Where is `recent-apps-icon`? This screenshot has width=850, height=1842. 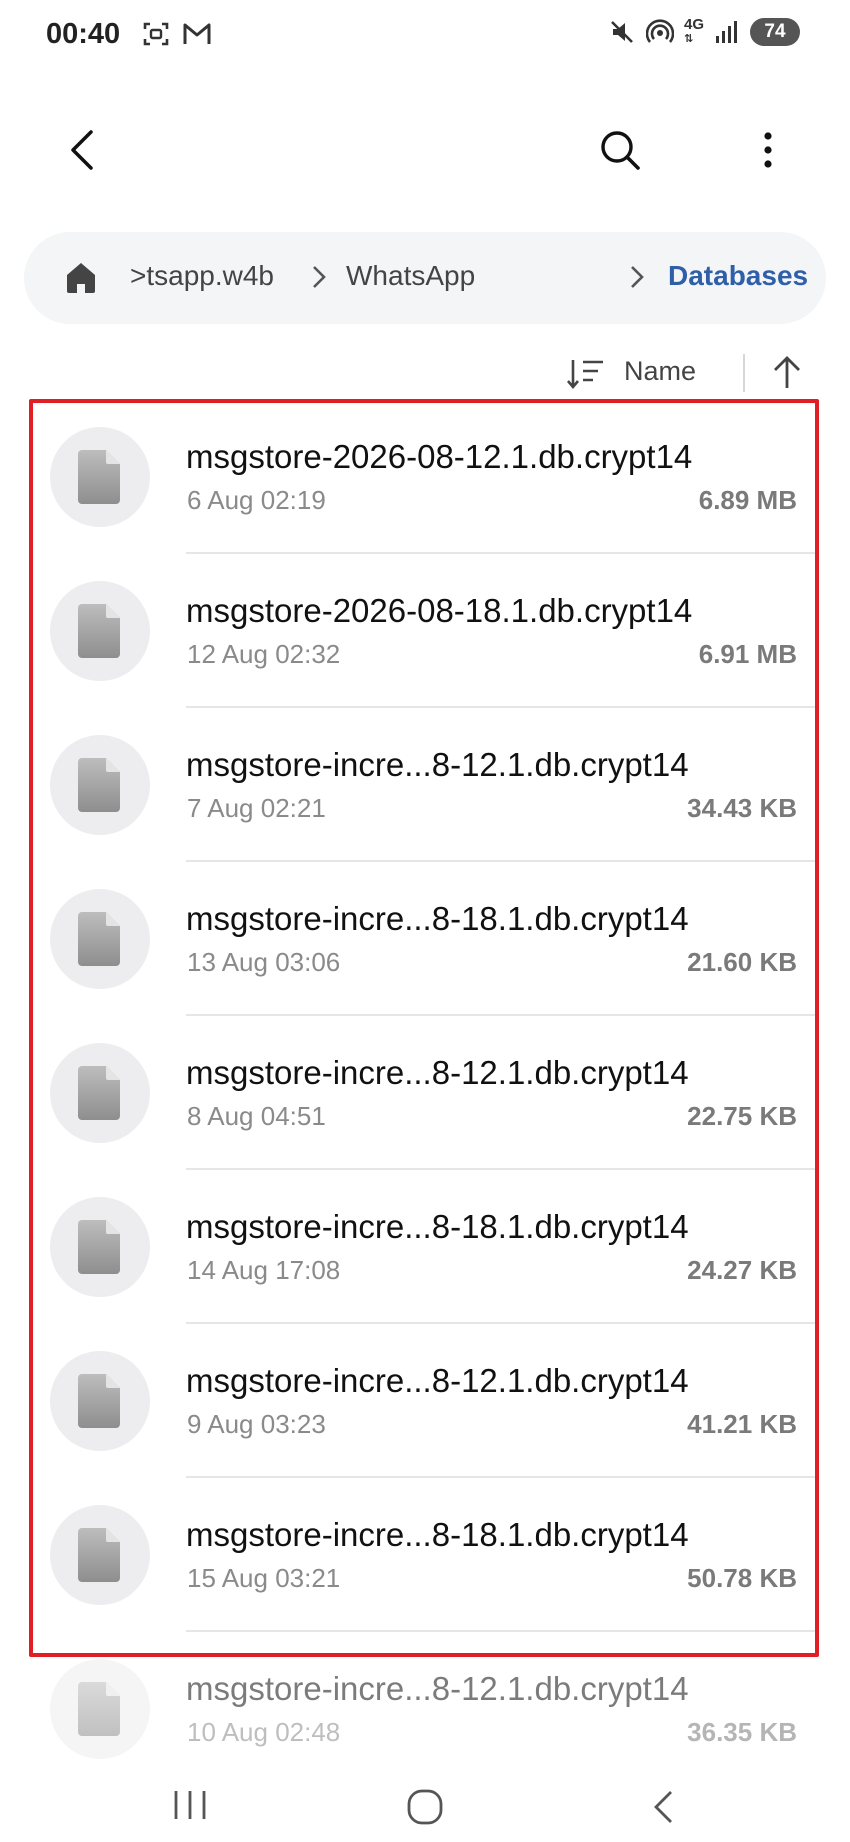 recent-apps-icon is located at coordinates (190, 1805).